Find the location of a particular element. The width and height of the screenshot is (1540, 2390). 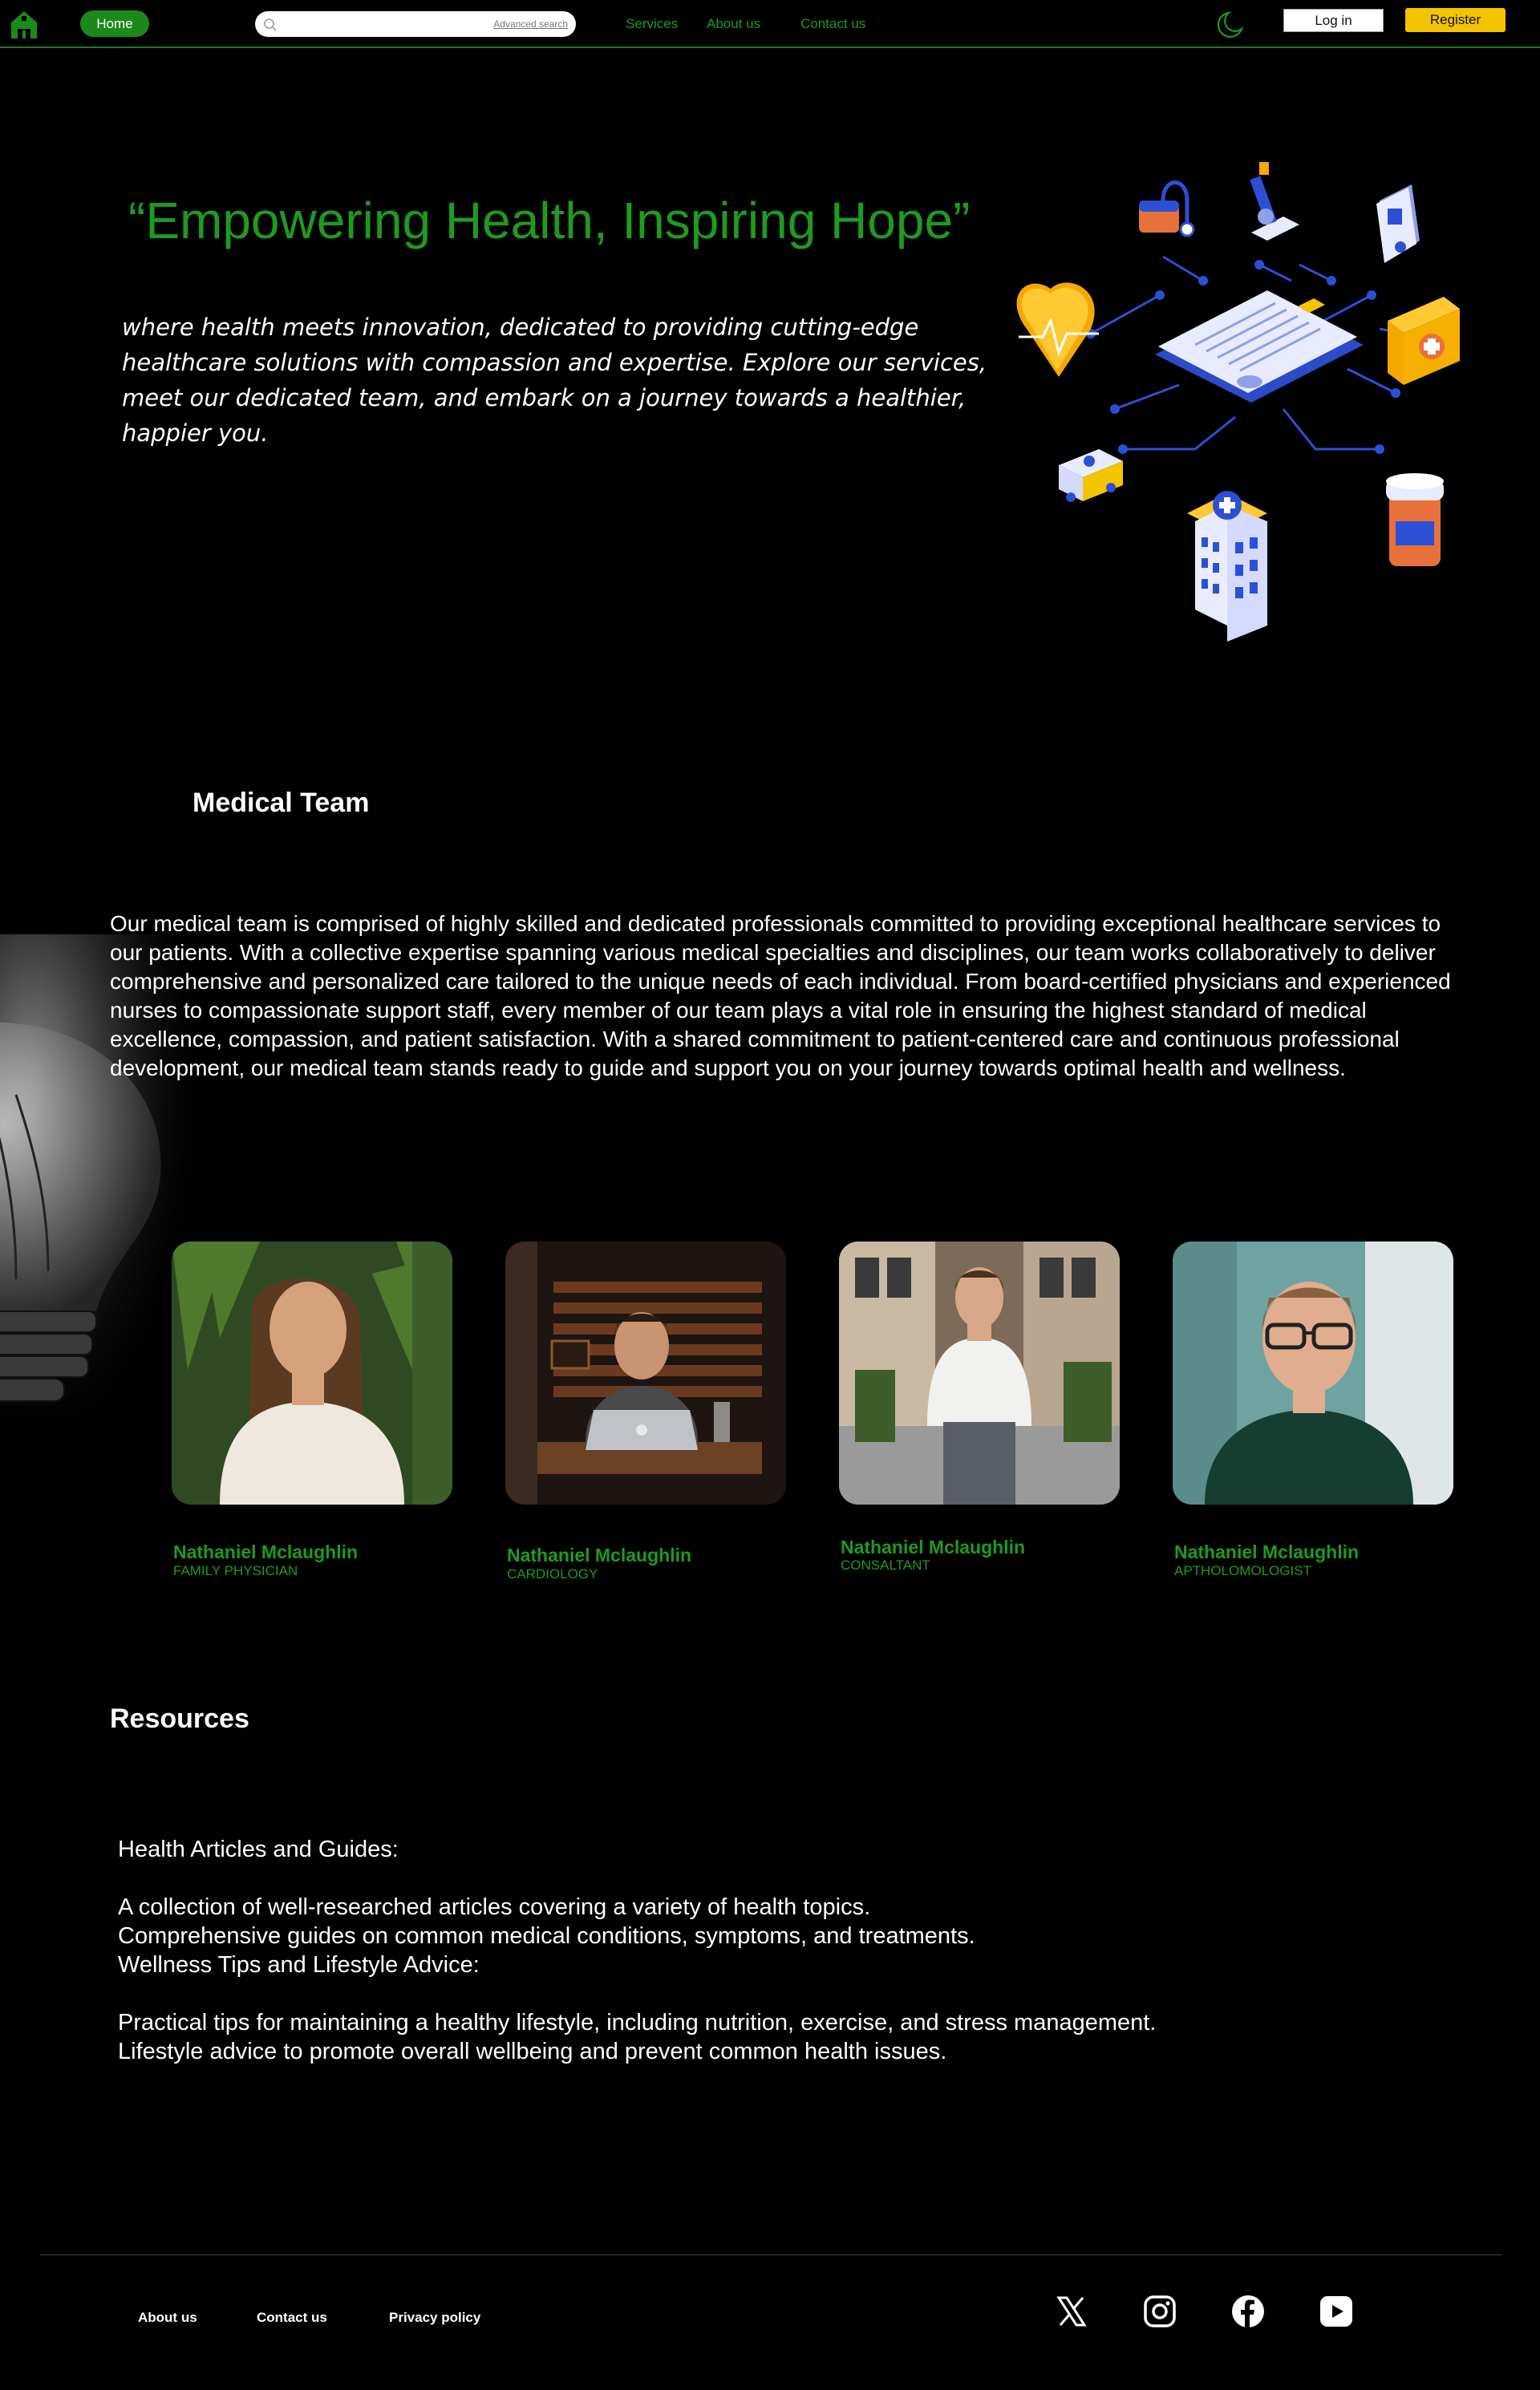

team-member-card: Nathaniel Mclaughlin FAMILY PHYSICIAN is located at coordinates (312, 1410).